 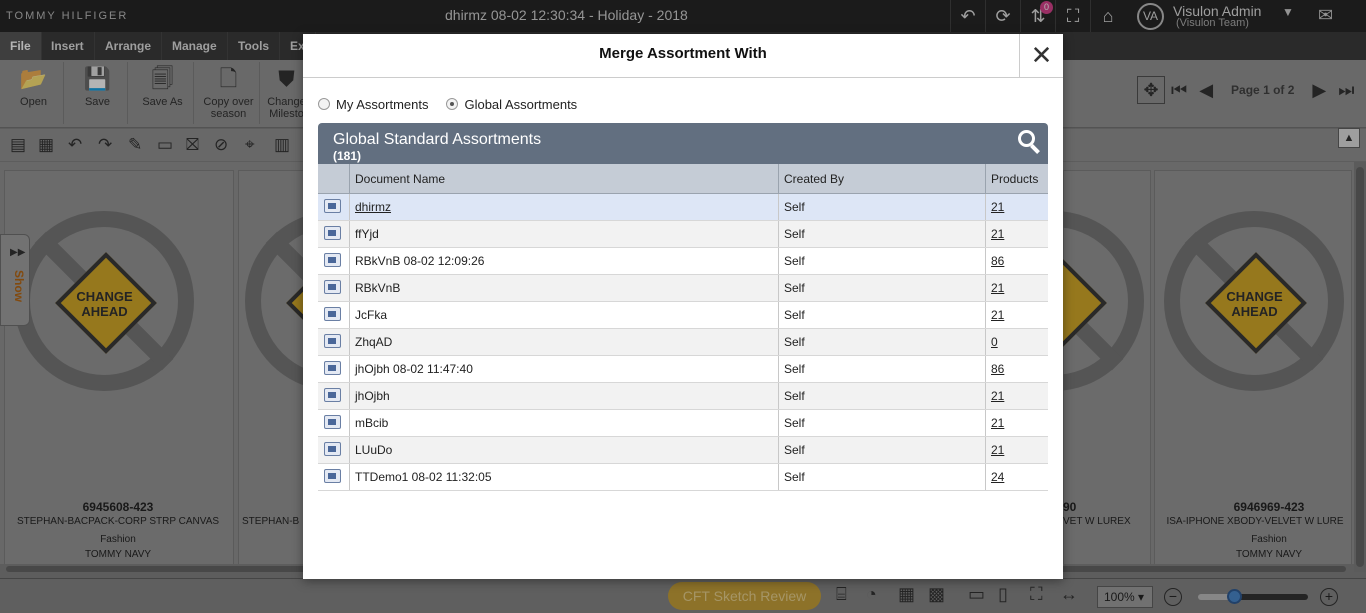 What do you see at coordinates (382, 104) in the screenshot?
I see `my-assortments-label: My Assortments` at bounding box center [382, 104].